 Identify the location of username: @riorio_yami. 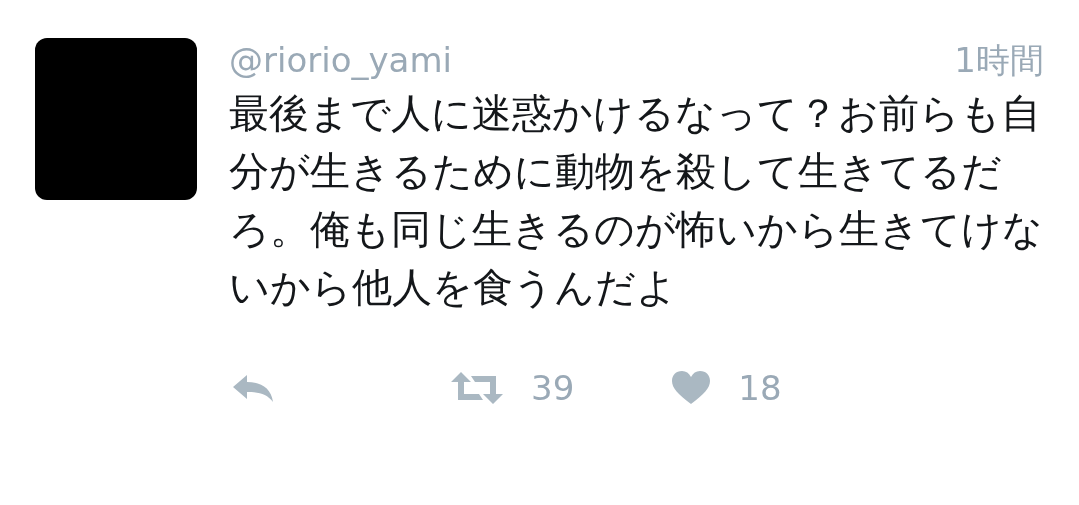
(340, 60).